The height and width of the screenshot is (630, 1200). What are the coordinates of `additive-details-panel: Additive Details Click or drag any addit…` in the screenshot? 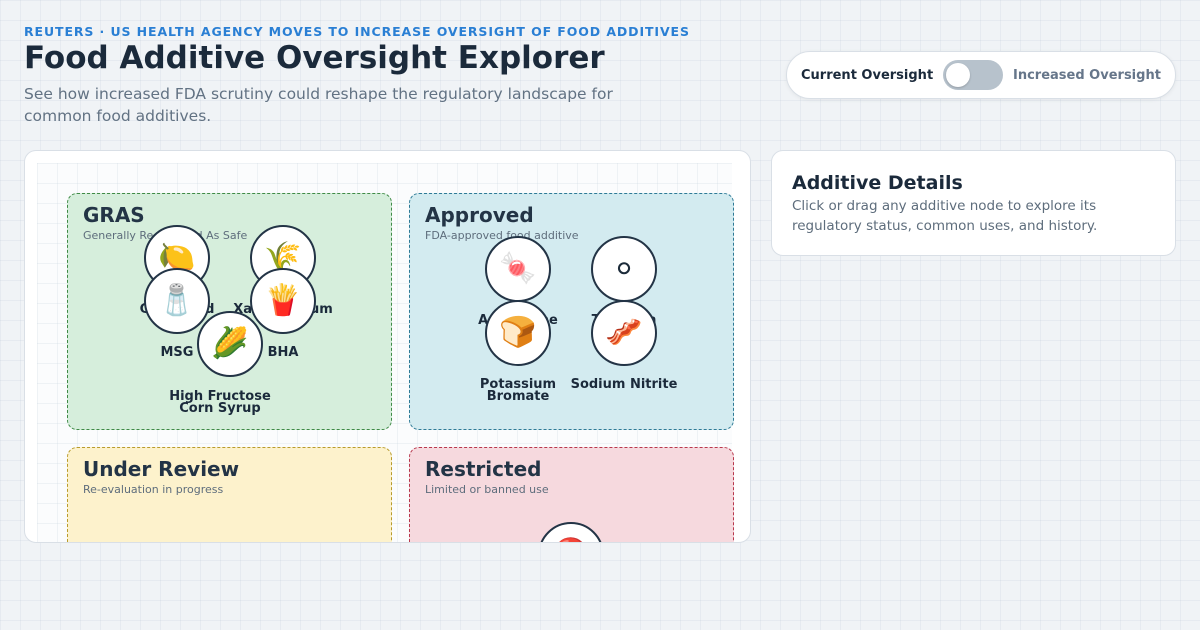 It's located at (973, 203).